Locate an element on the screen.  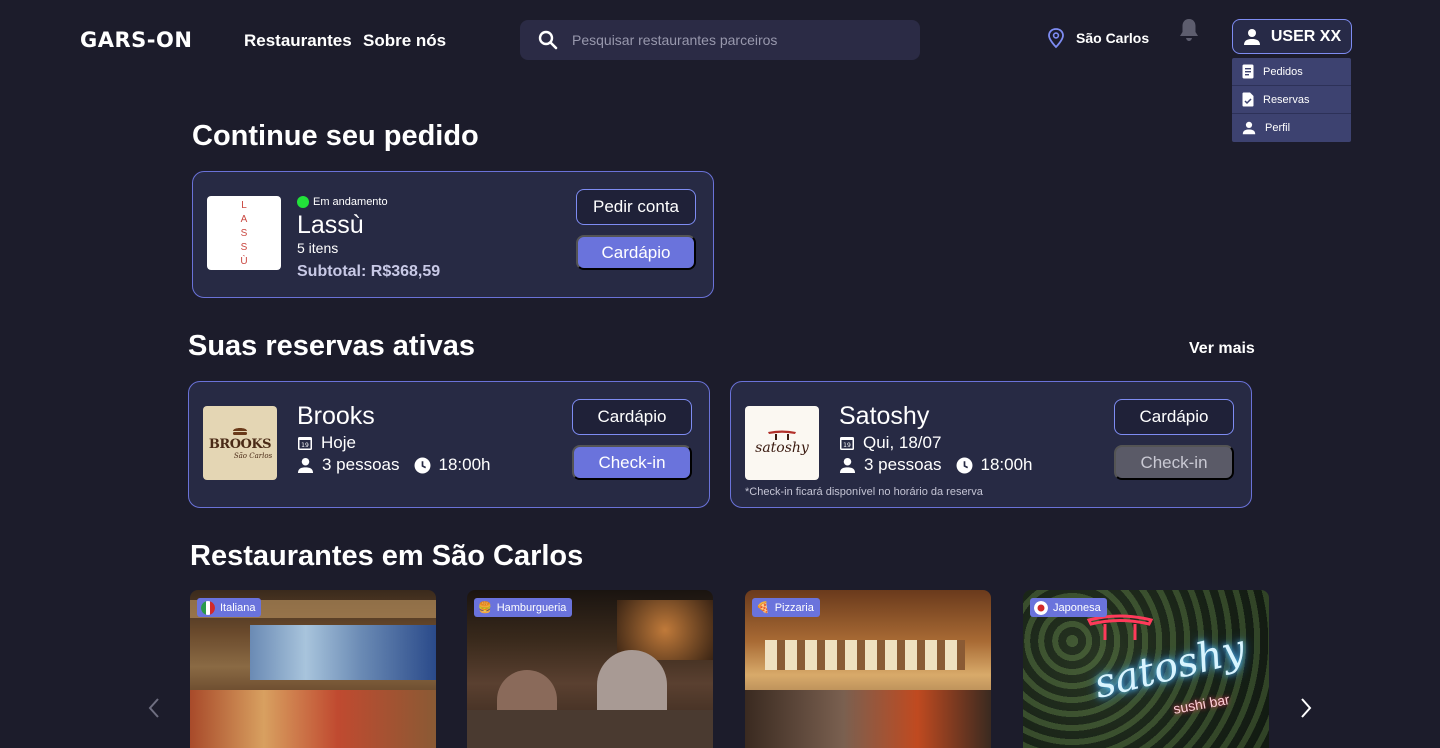
logo: GARS-ON is located at coordinates (136, 40).